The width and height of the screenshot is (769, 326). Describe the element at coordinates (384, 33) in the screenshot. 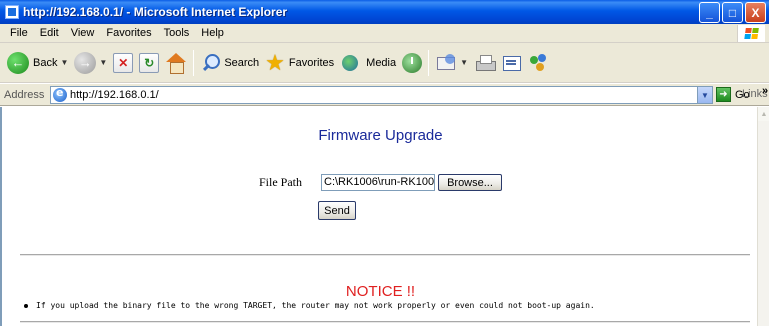

I see `menu-bar: File Edit View Favorites Tools Help` at that location.